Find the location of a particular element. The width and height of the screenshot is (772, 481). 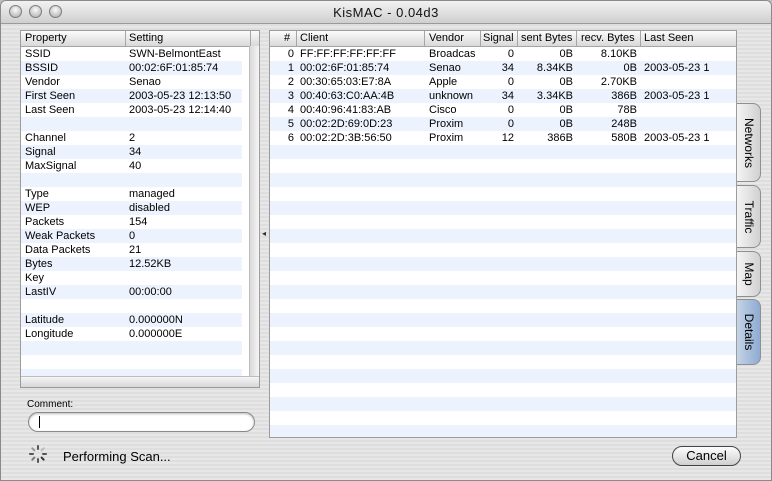

property-cell: MaxSignal is located at coordinates (51, 166).